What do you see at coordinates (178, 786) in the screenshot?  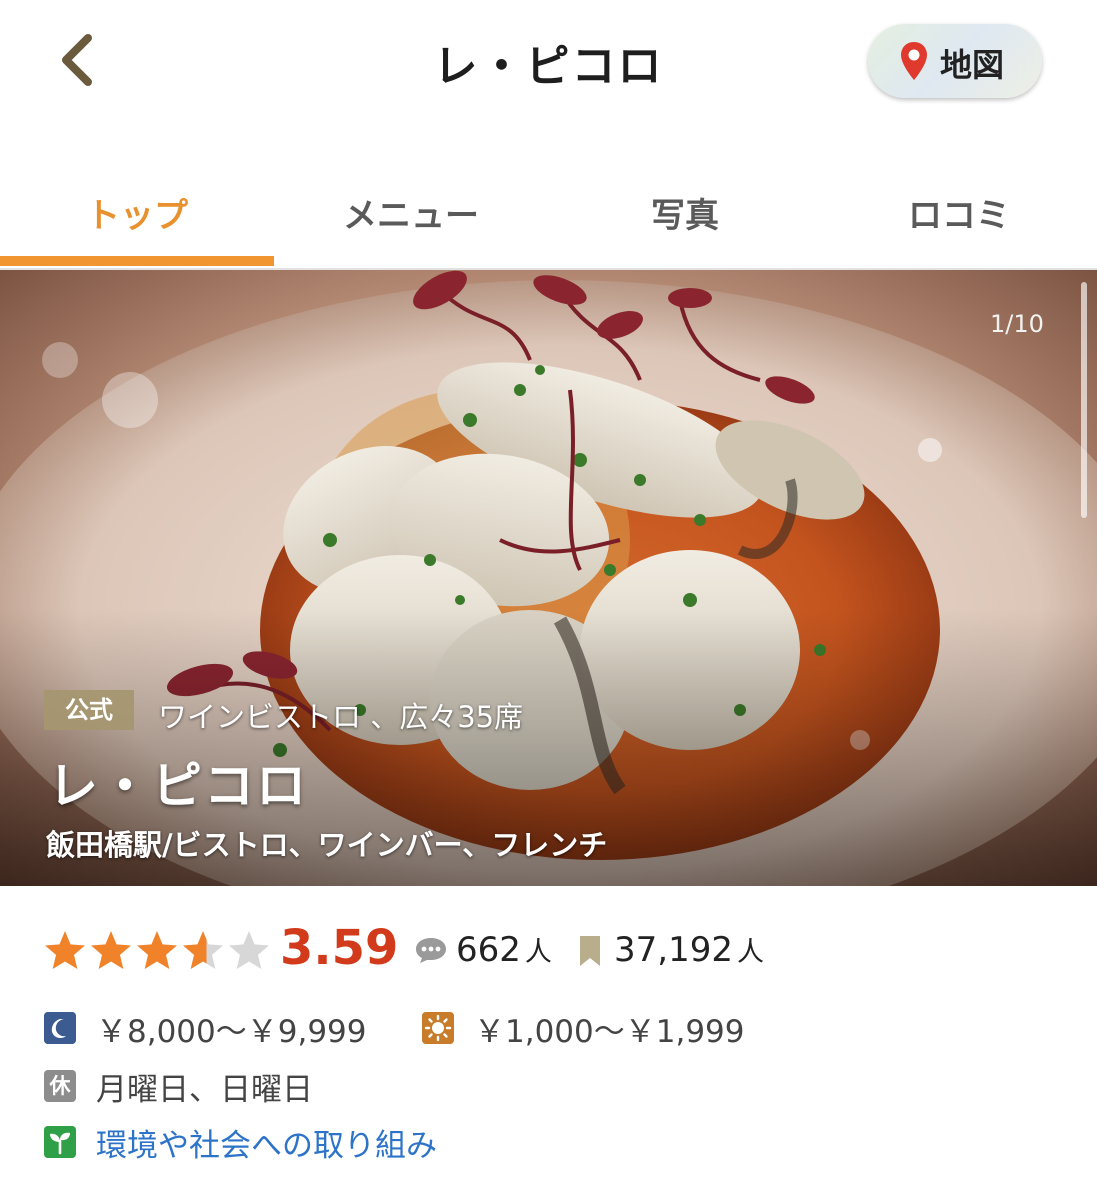 I see `restaurant-name: レ・ピコロ` at bounding box center [178, 786].